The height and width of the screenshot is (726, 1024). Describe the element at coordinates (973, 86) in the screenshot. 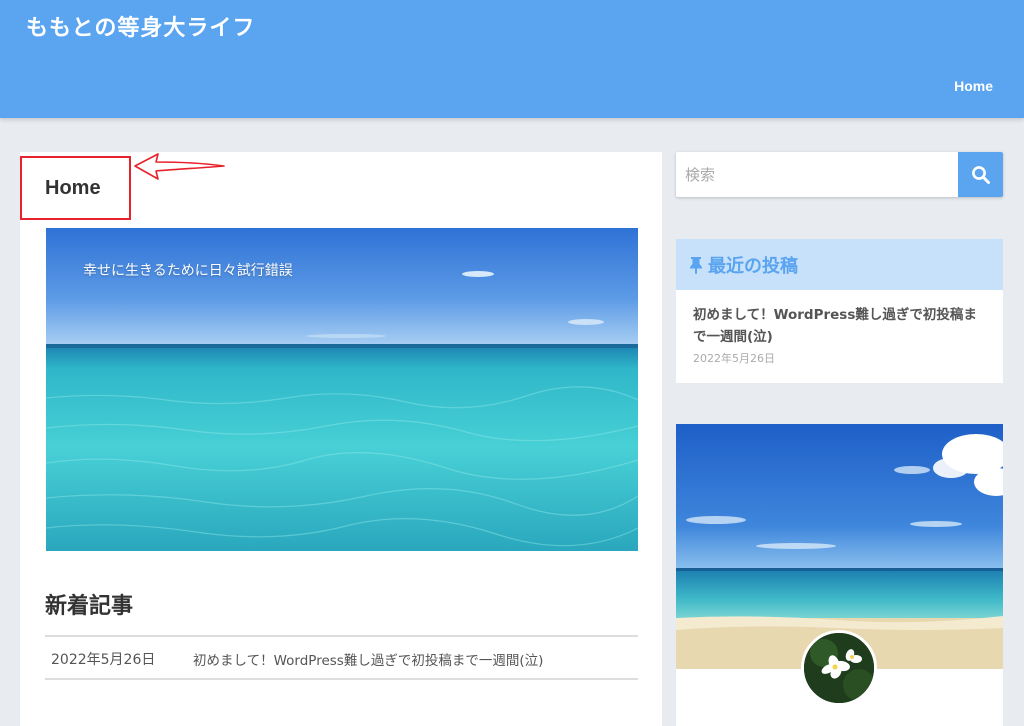

I see `nav-home-link: Home` at that location.